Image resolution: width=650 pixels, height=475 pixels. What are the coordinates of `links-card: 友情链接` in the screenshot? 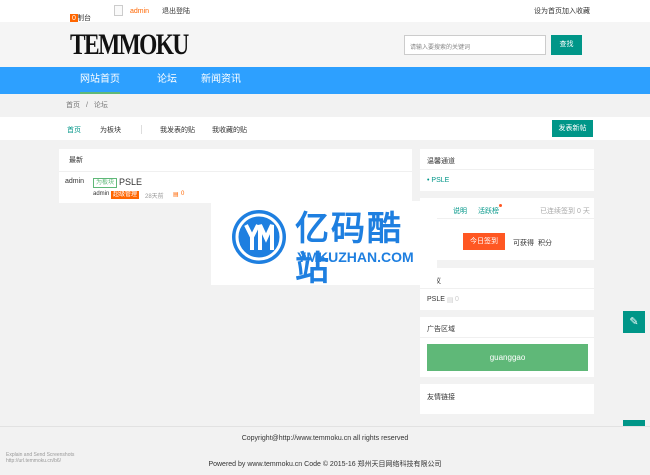 It's located at (507, 399).